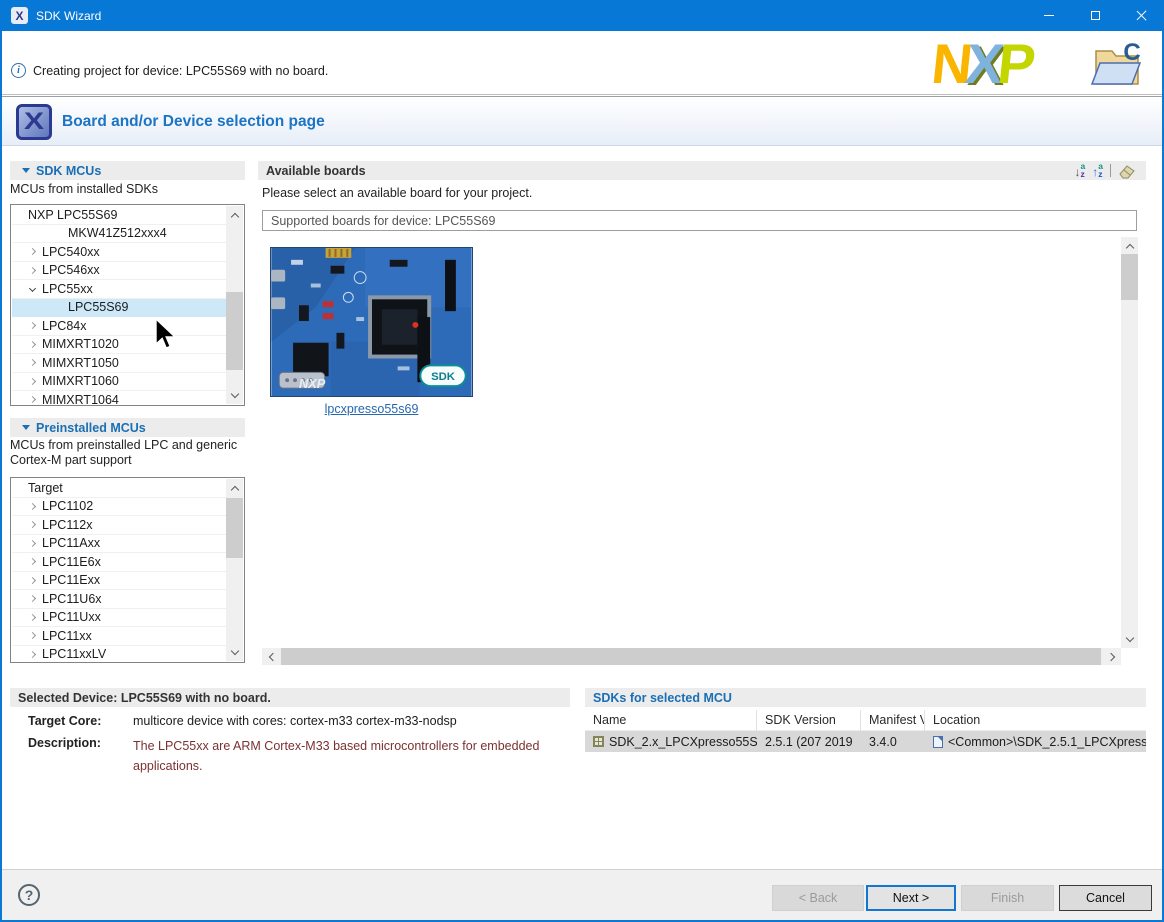 Image resolution: width=1164 pixels, height=922 pixels. Describe the element at coordinates (270, 656) in the screenshot. I see `scroll-left-button` at that location.